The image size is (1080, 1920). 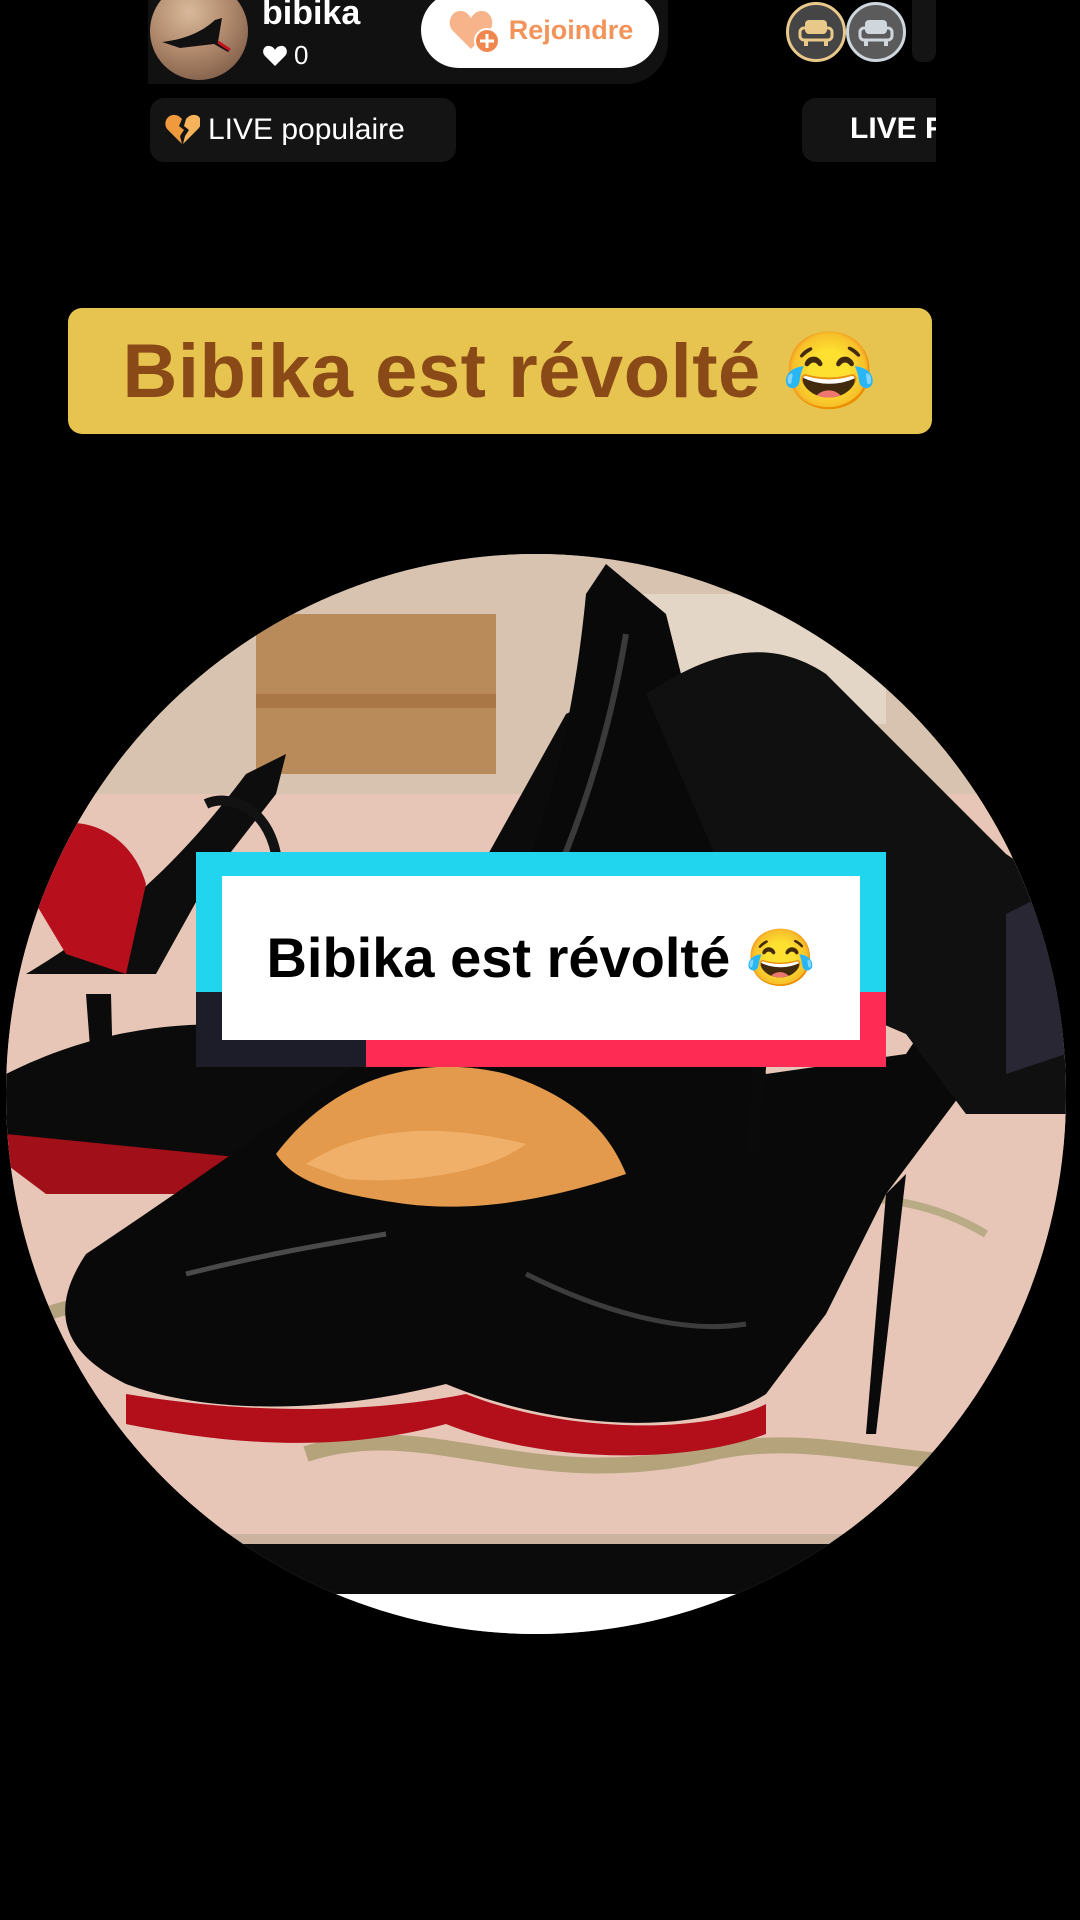 I want to click on live-popular-label: LIVE populaire, so click(x=306, y=129).